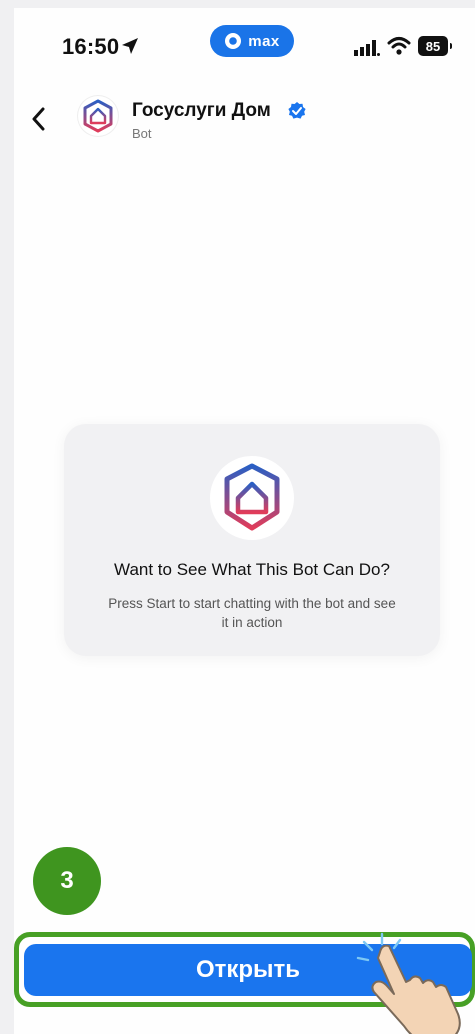 This screenshot has width=475, height=1034. What do you see at coordinates (39, 119) in the screenshot?
I see `back-chevron-icon` at bounding box center [39, 119].